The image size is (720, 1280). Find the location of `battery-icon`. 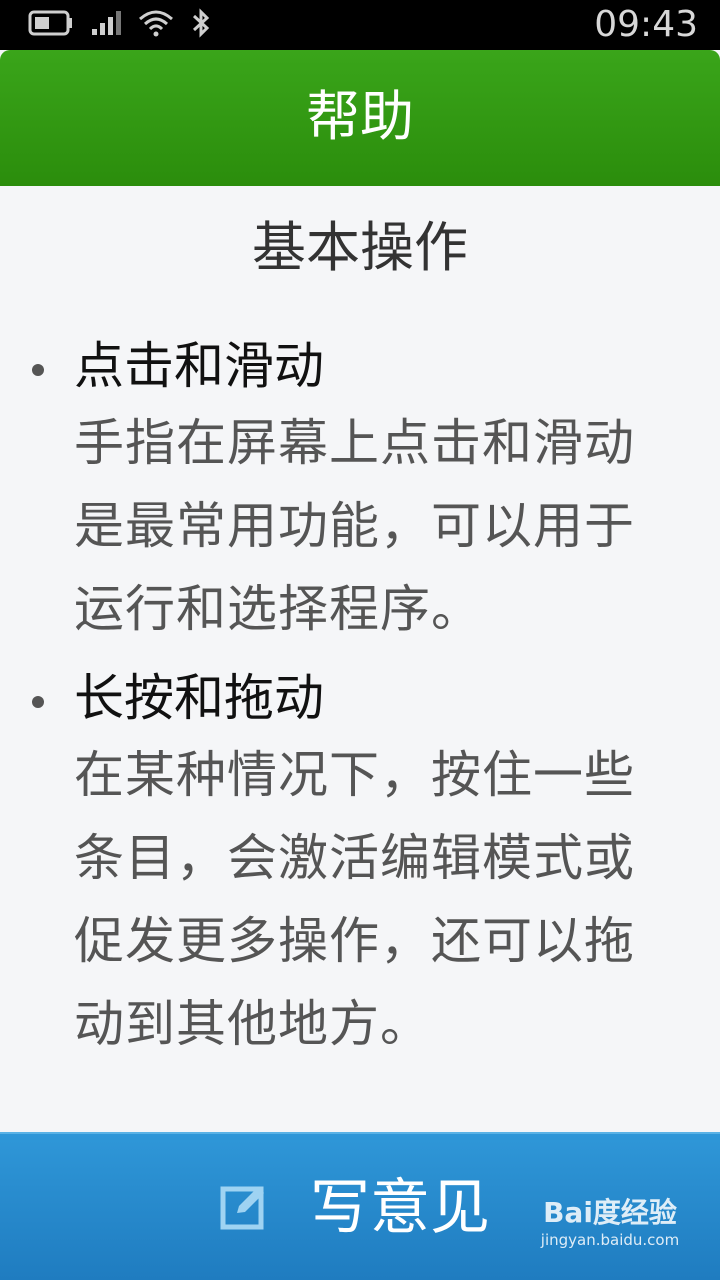

battery-icon is located at coordinates (51, 25).